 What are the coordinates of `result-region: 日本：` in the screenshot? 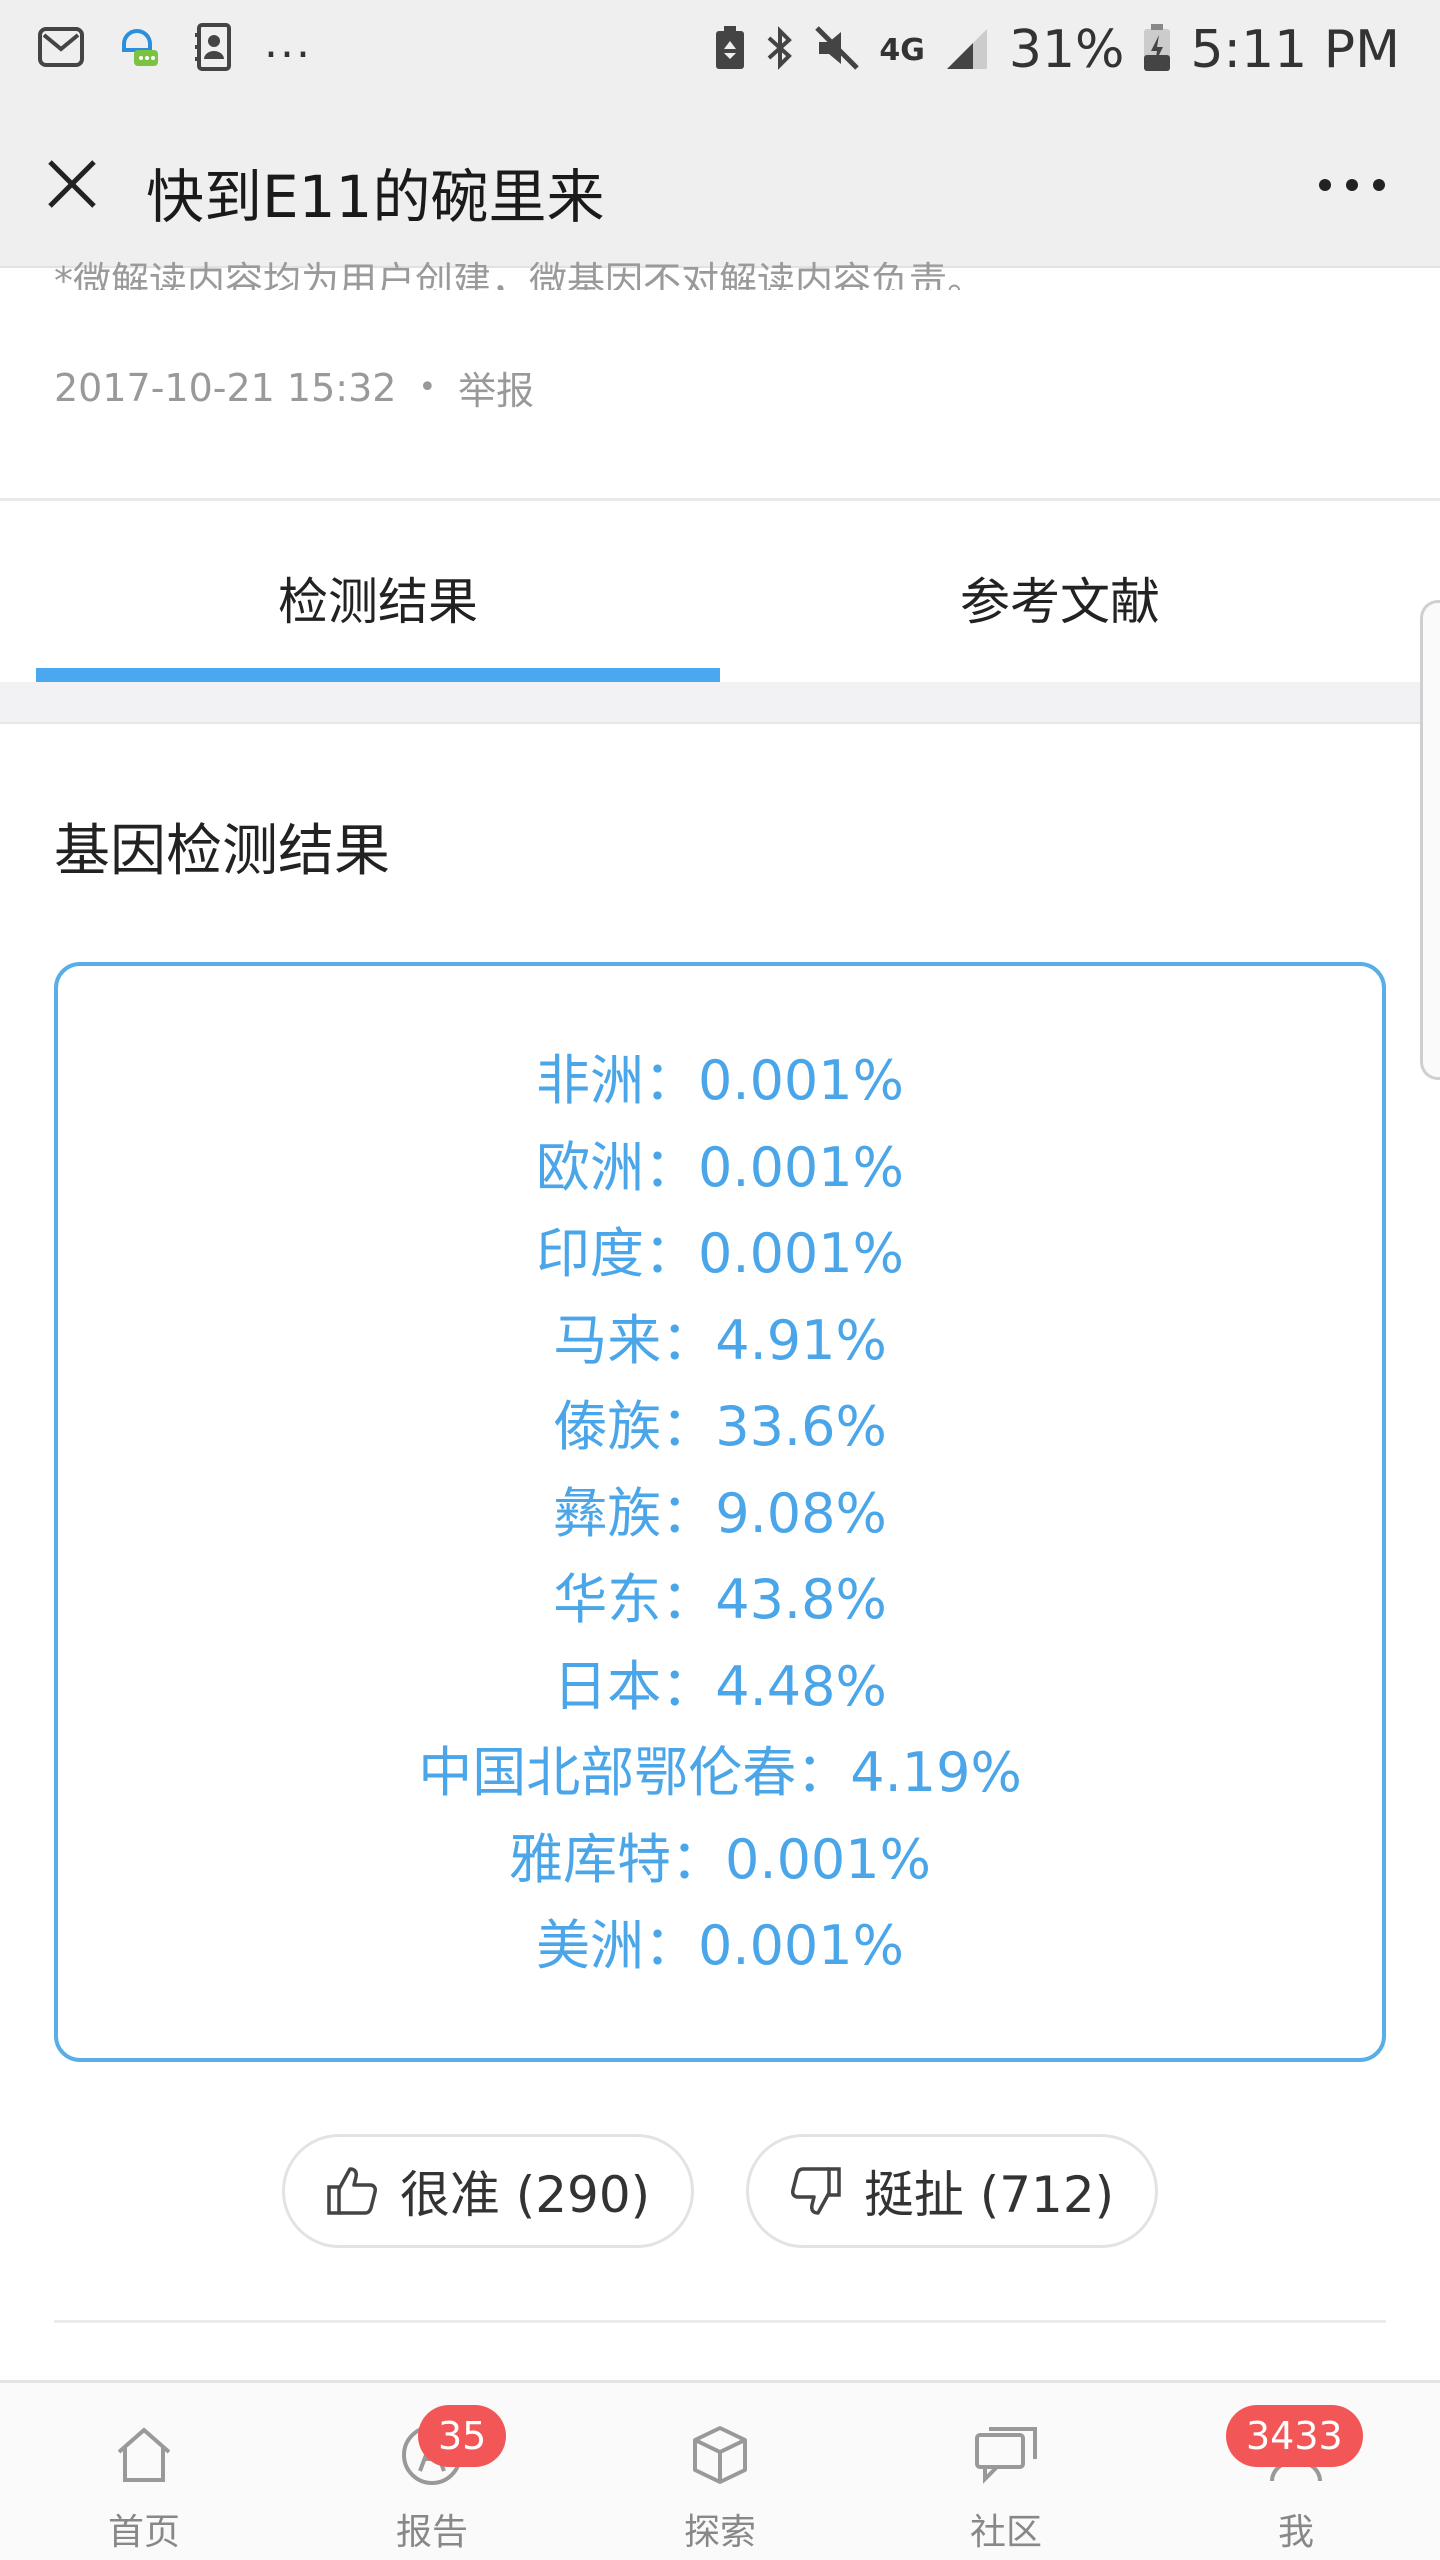 It's located at (634, 1686).